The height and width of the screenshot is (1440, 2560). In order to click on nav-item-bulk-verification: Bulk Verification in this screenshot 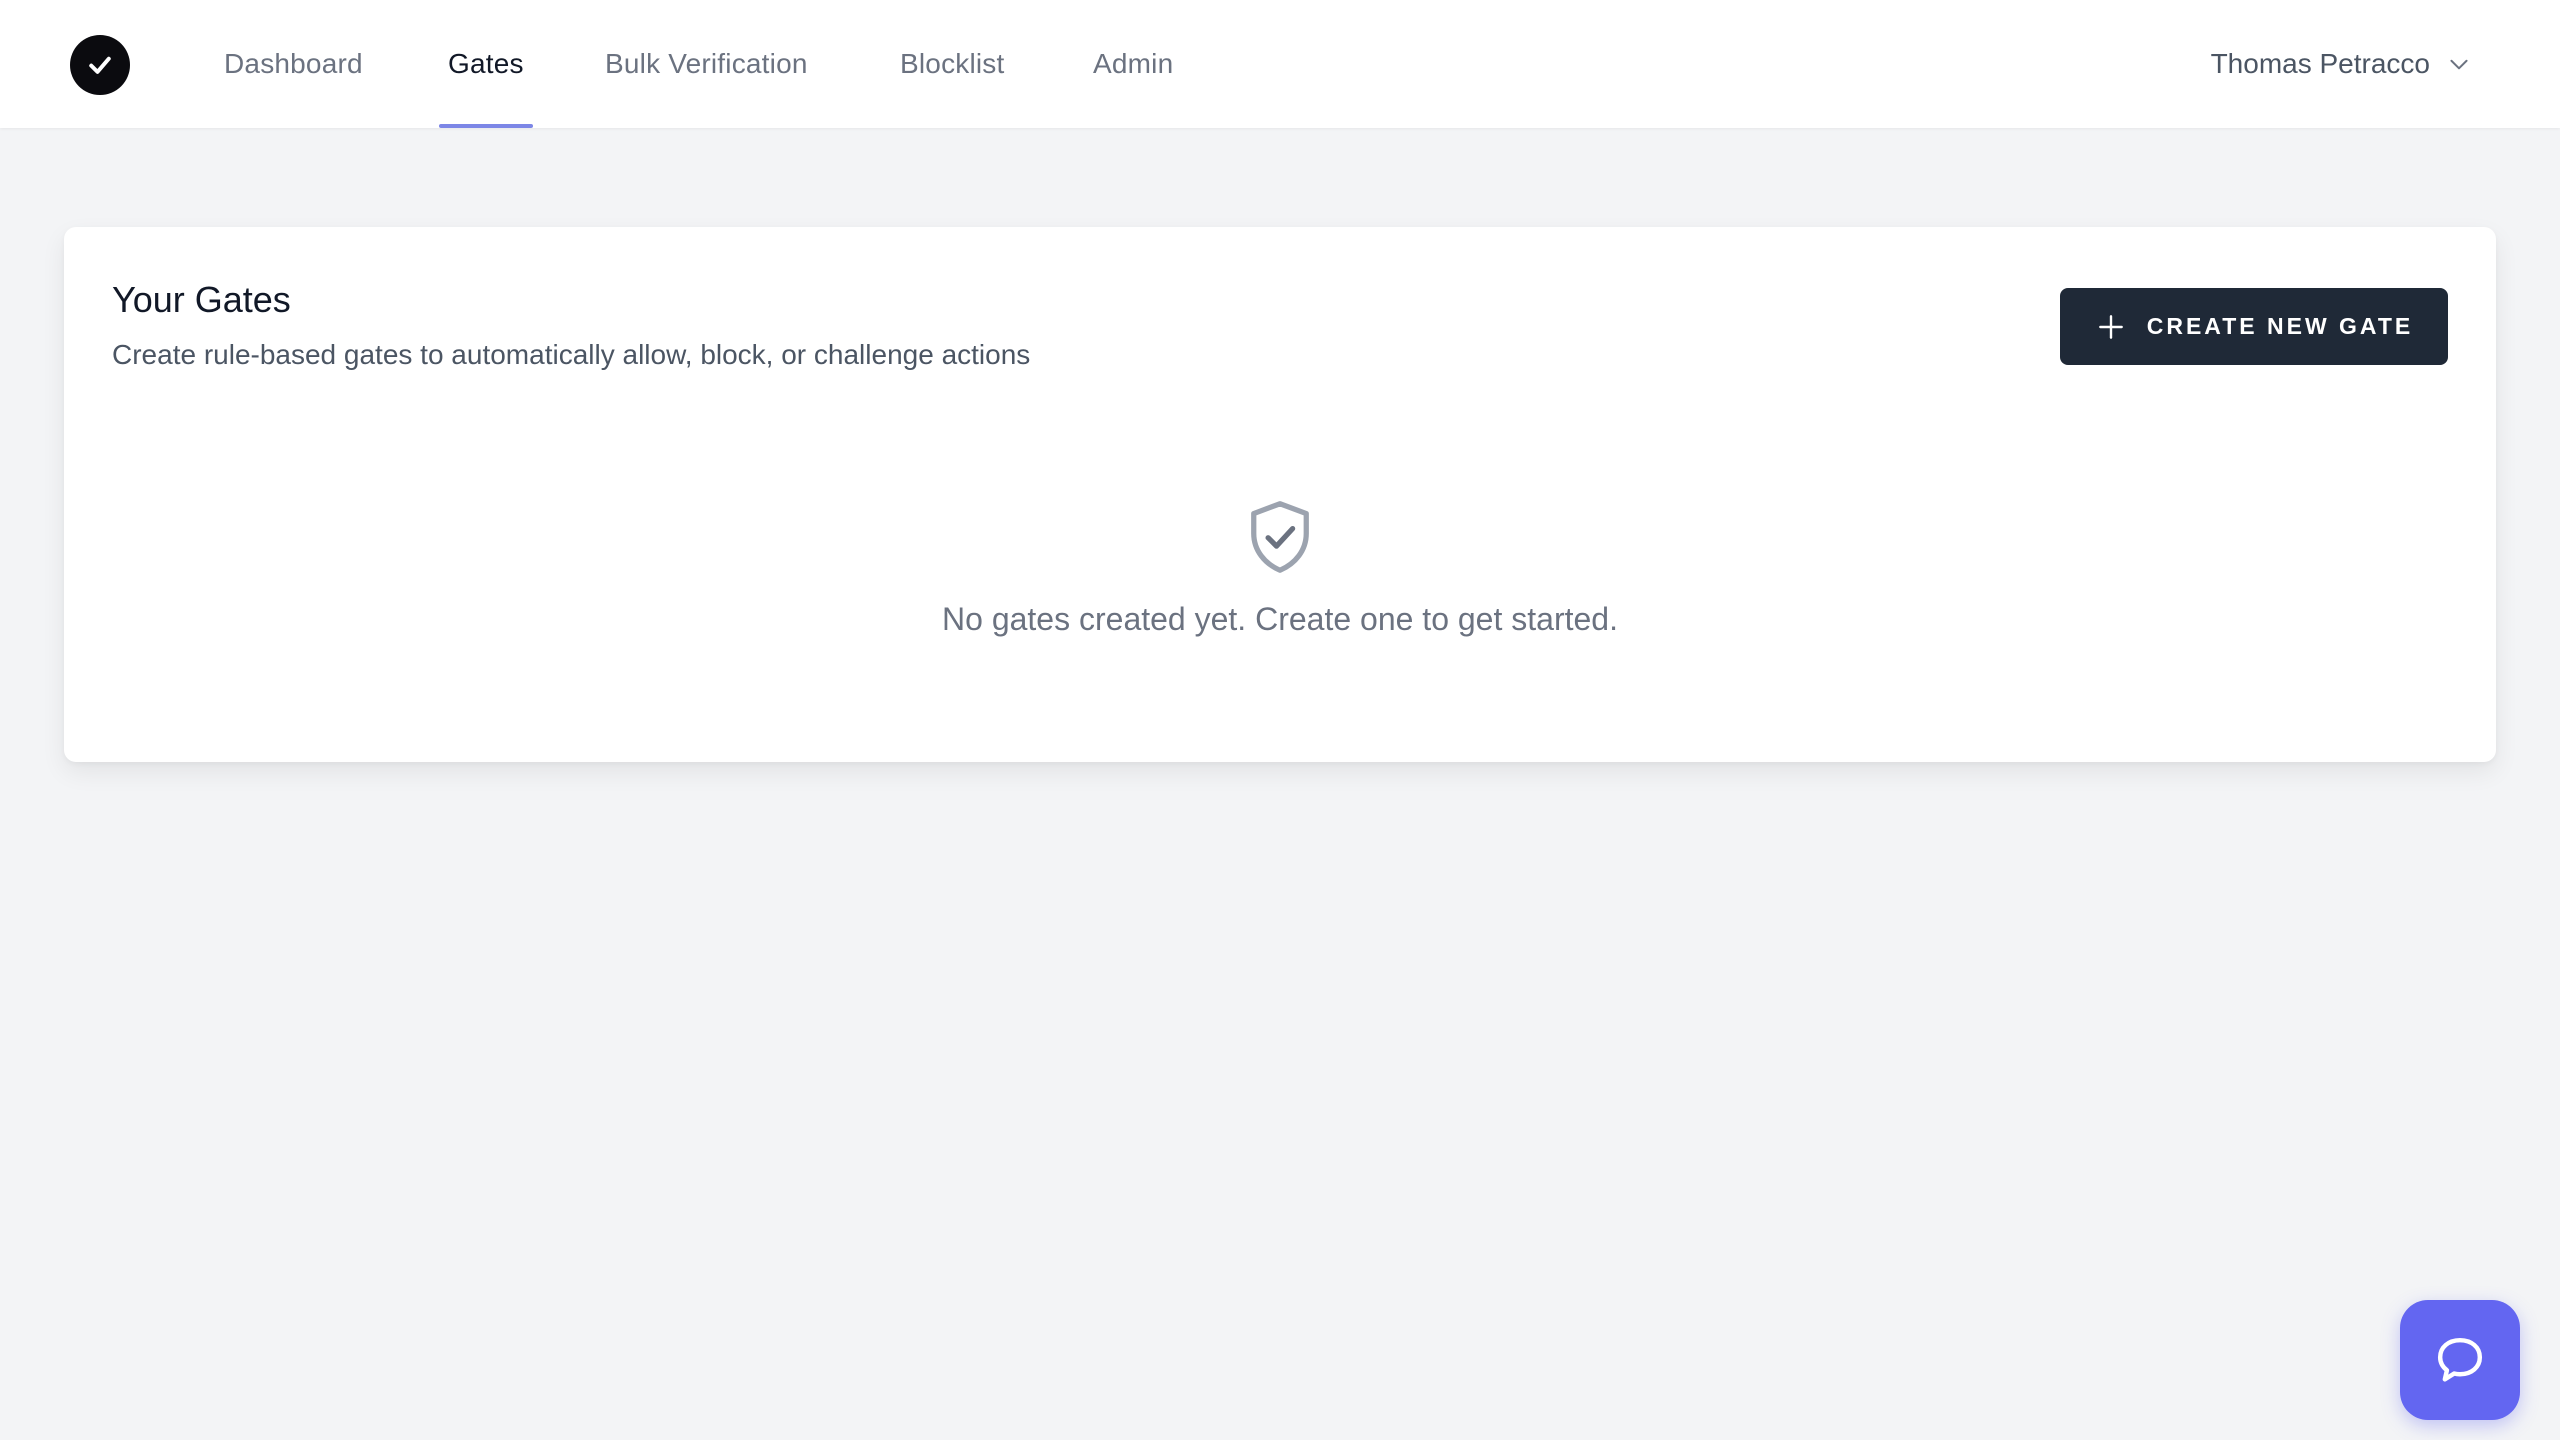, I will do `click(706, 64)`.